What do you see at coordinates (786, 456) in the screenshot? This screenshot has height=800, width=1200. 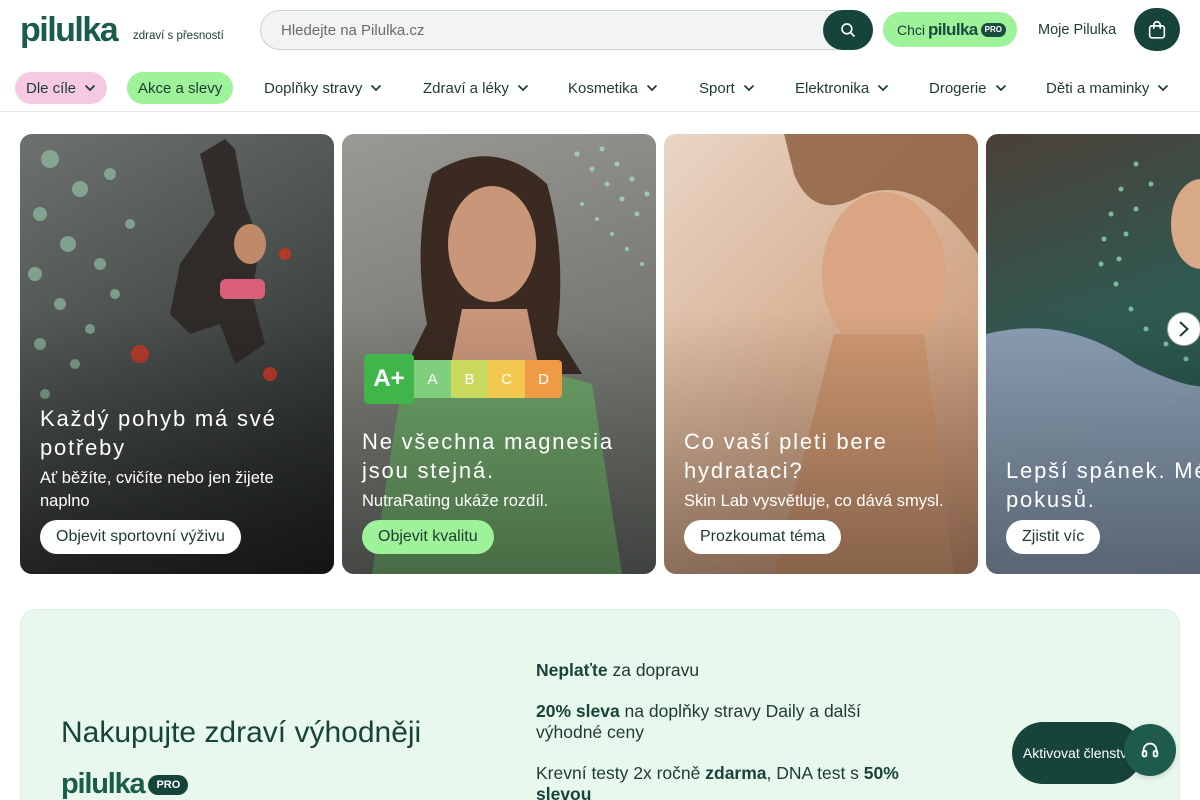 I see `banner-title: Co vaší pleti bere hydrataci?` at bounding box center [786, 456].